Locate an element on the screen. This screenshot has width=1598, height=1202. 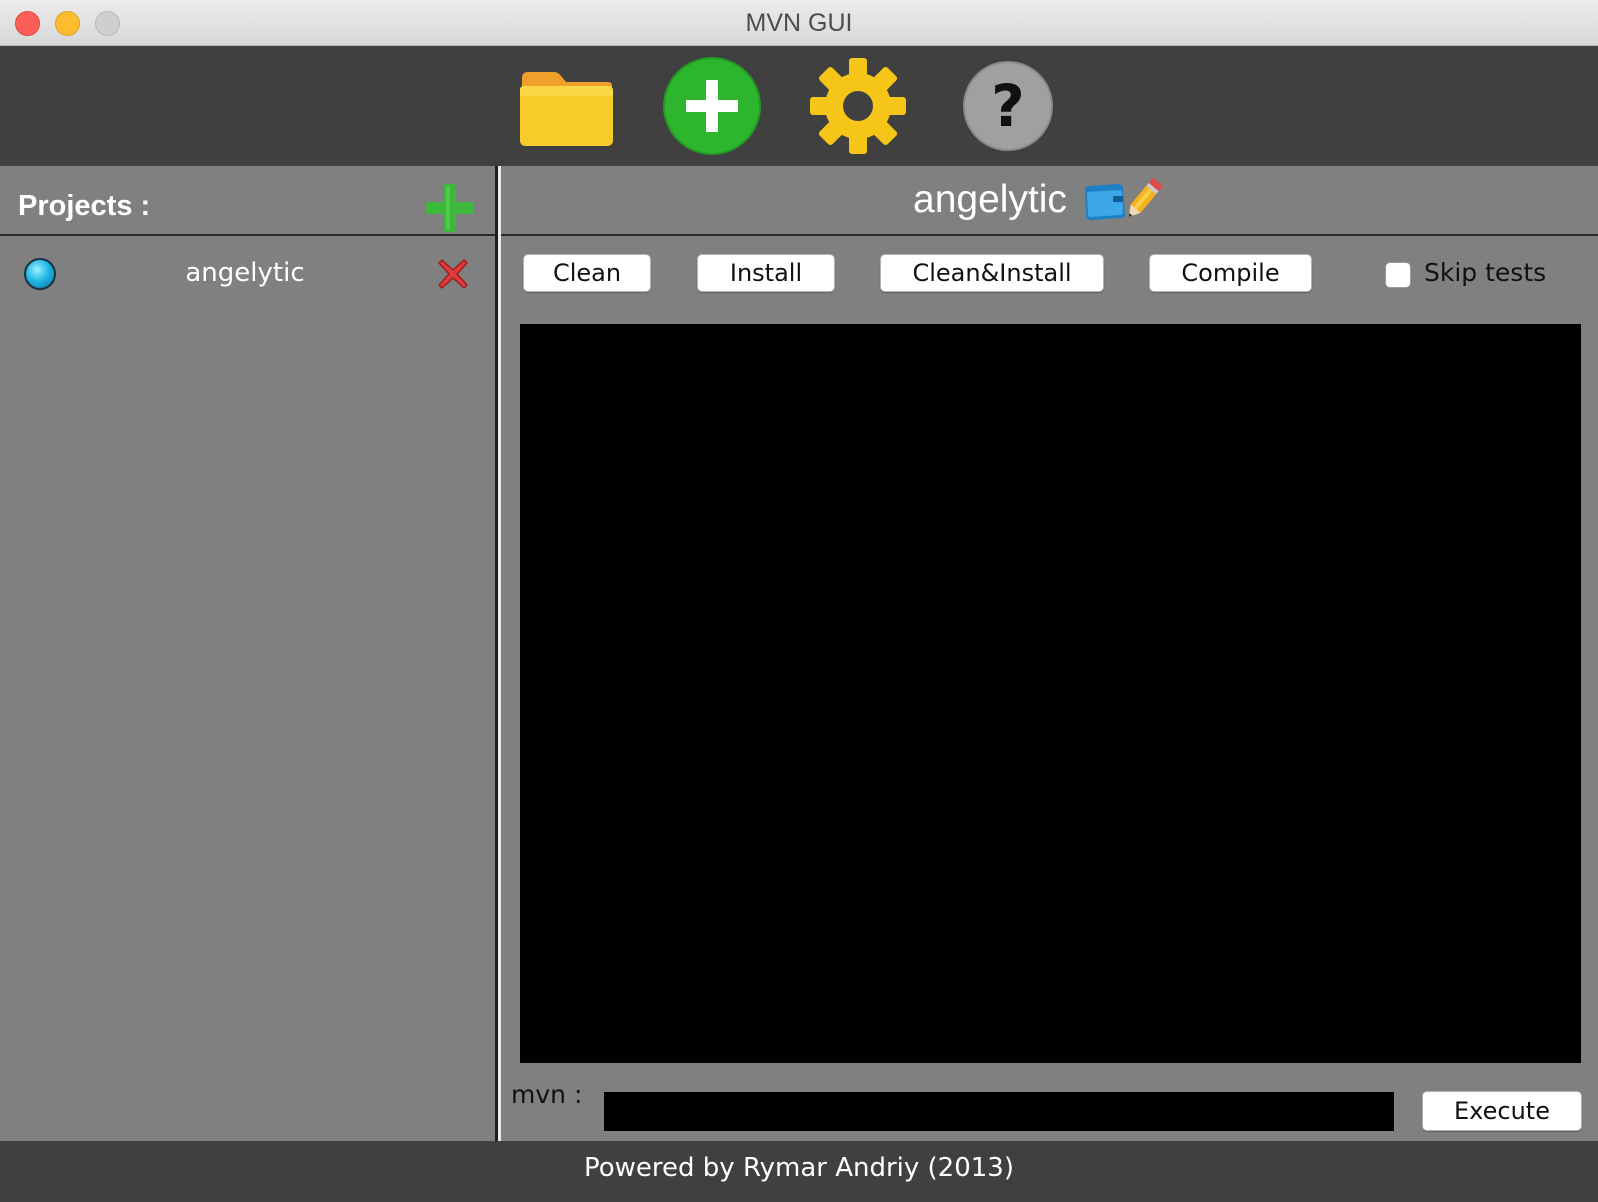
plus-icon is located at coordinates (450, 208).